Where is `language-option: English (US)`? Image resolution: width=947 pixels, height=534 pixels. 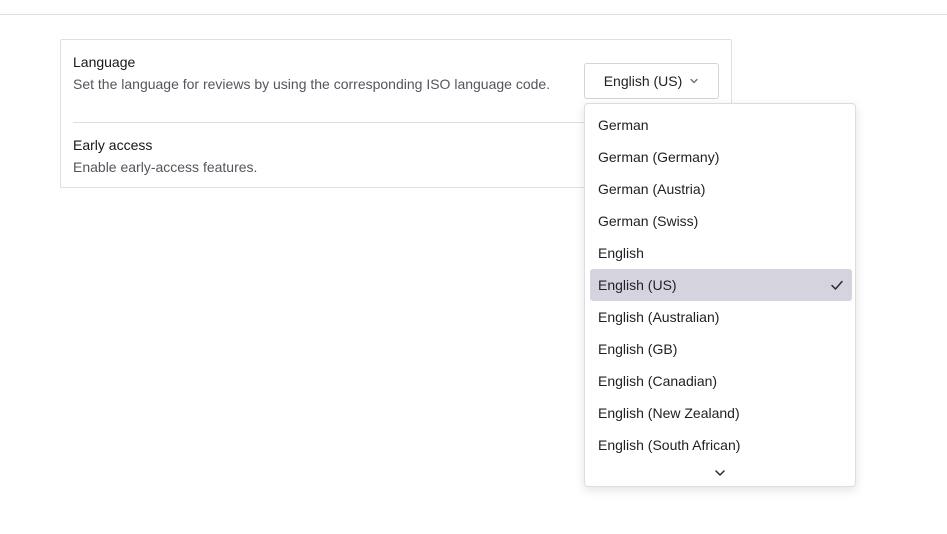
language-option: English (US) is located at coordinates (721, 285).